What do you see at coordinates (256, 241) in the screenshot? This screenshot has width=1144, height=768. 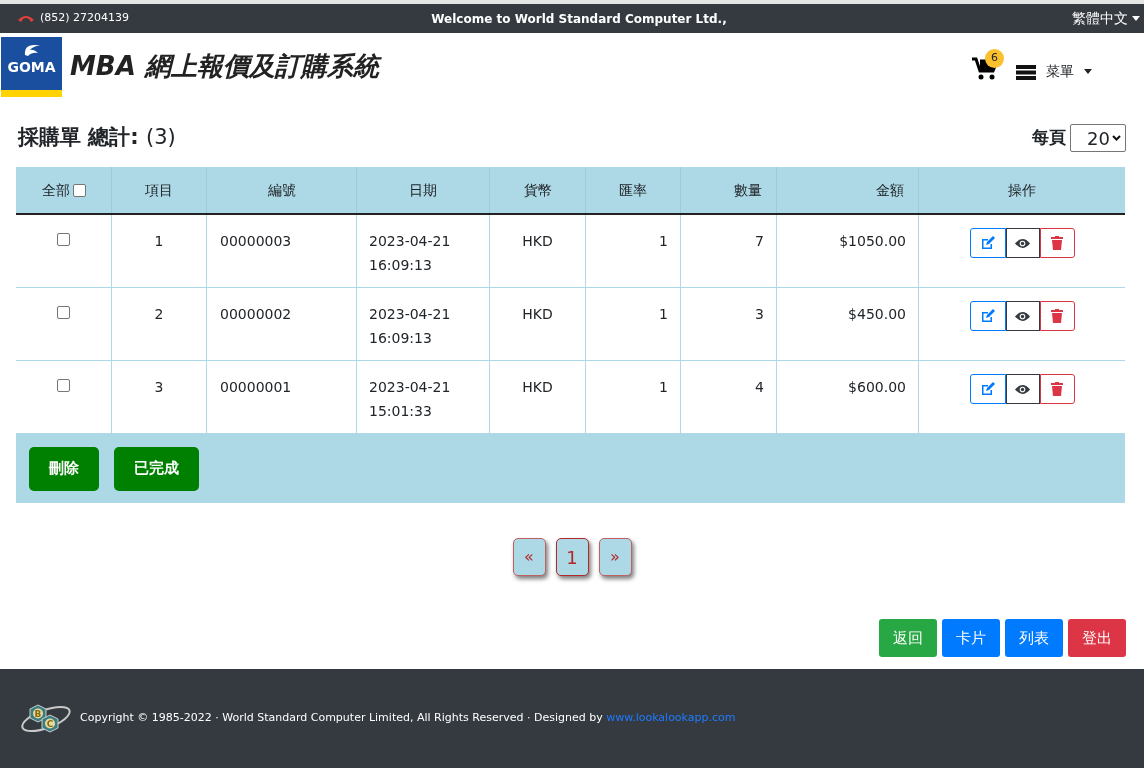 I see `table-cell: 00000003` at bounding box center [256, 241].